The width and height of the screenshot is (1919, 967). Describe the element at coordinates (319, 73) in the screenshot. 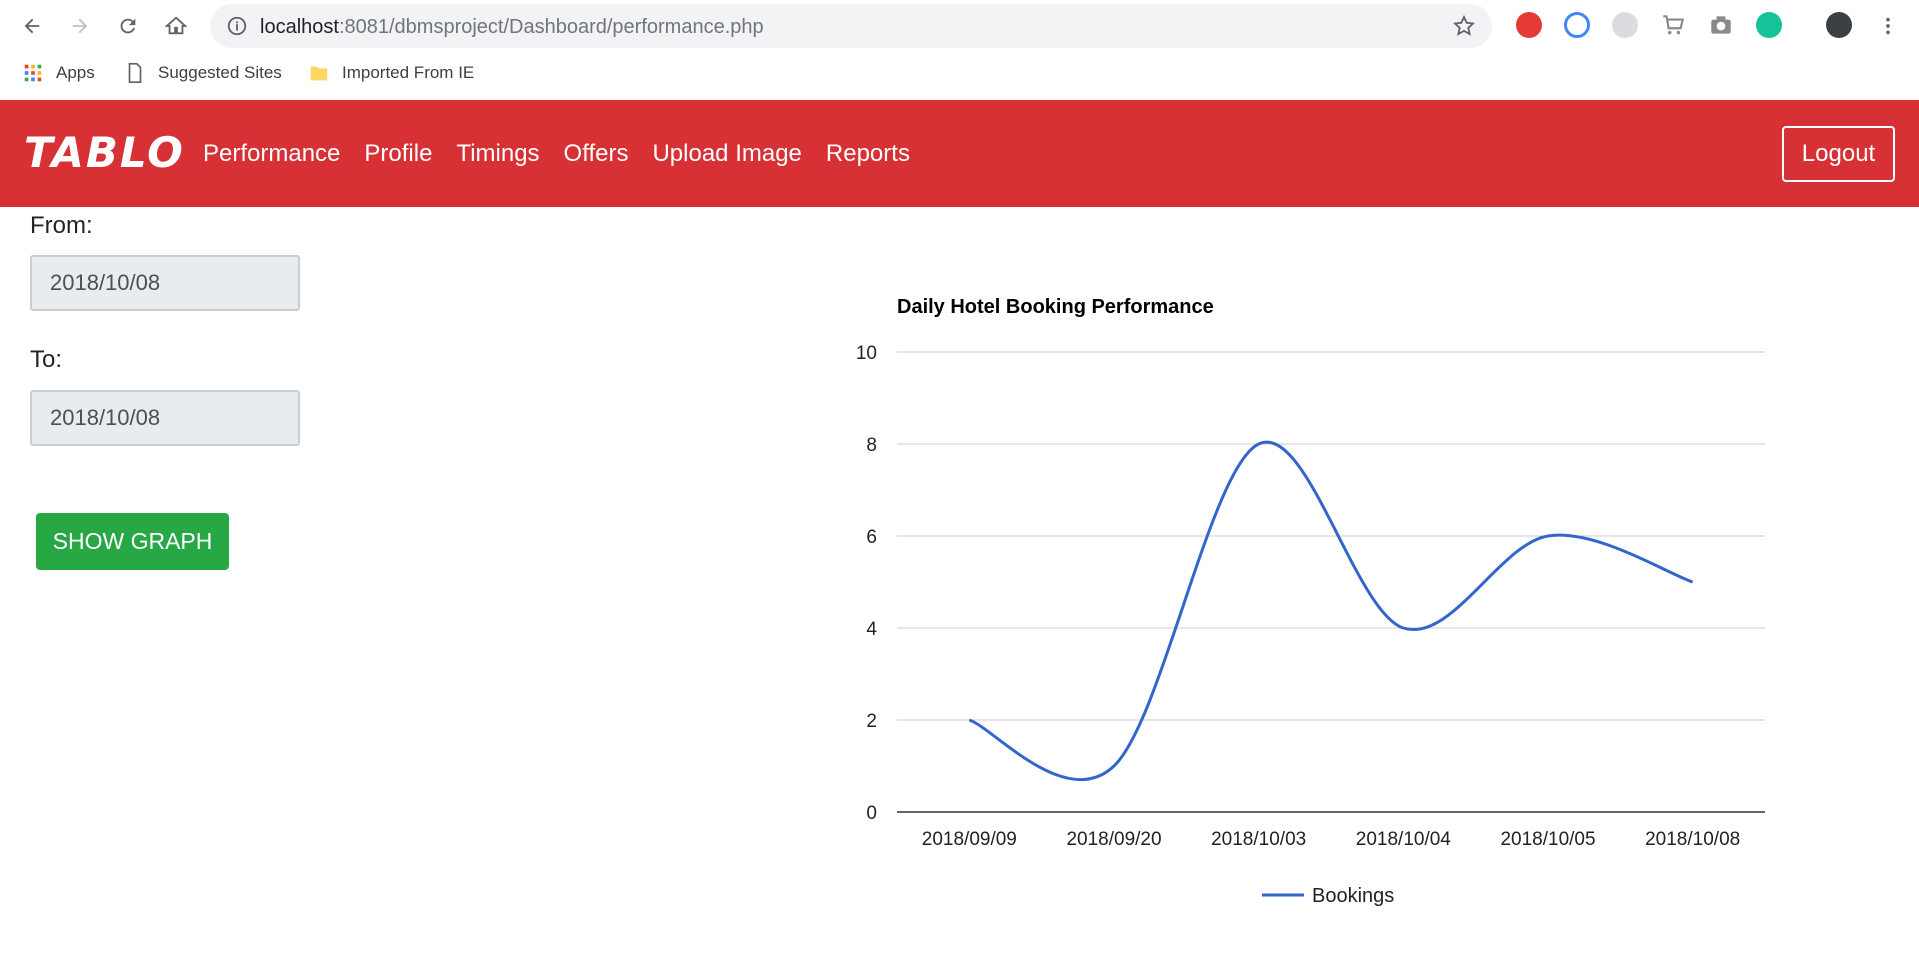

I see `folder-icon` at that location.